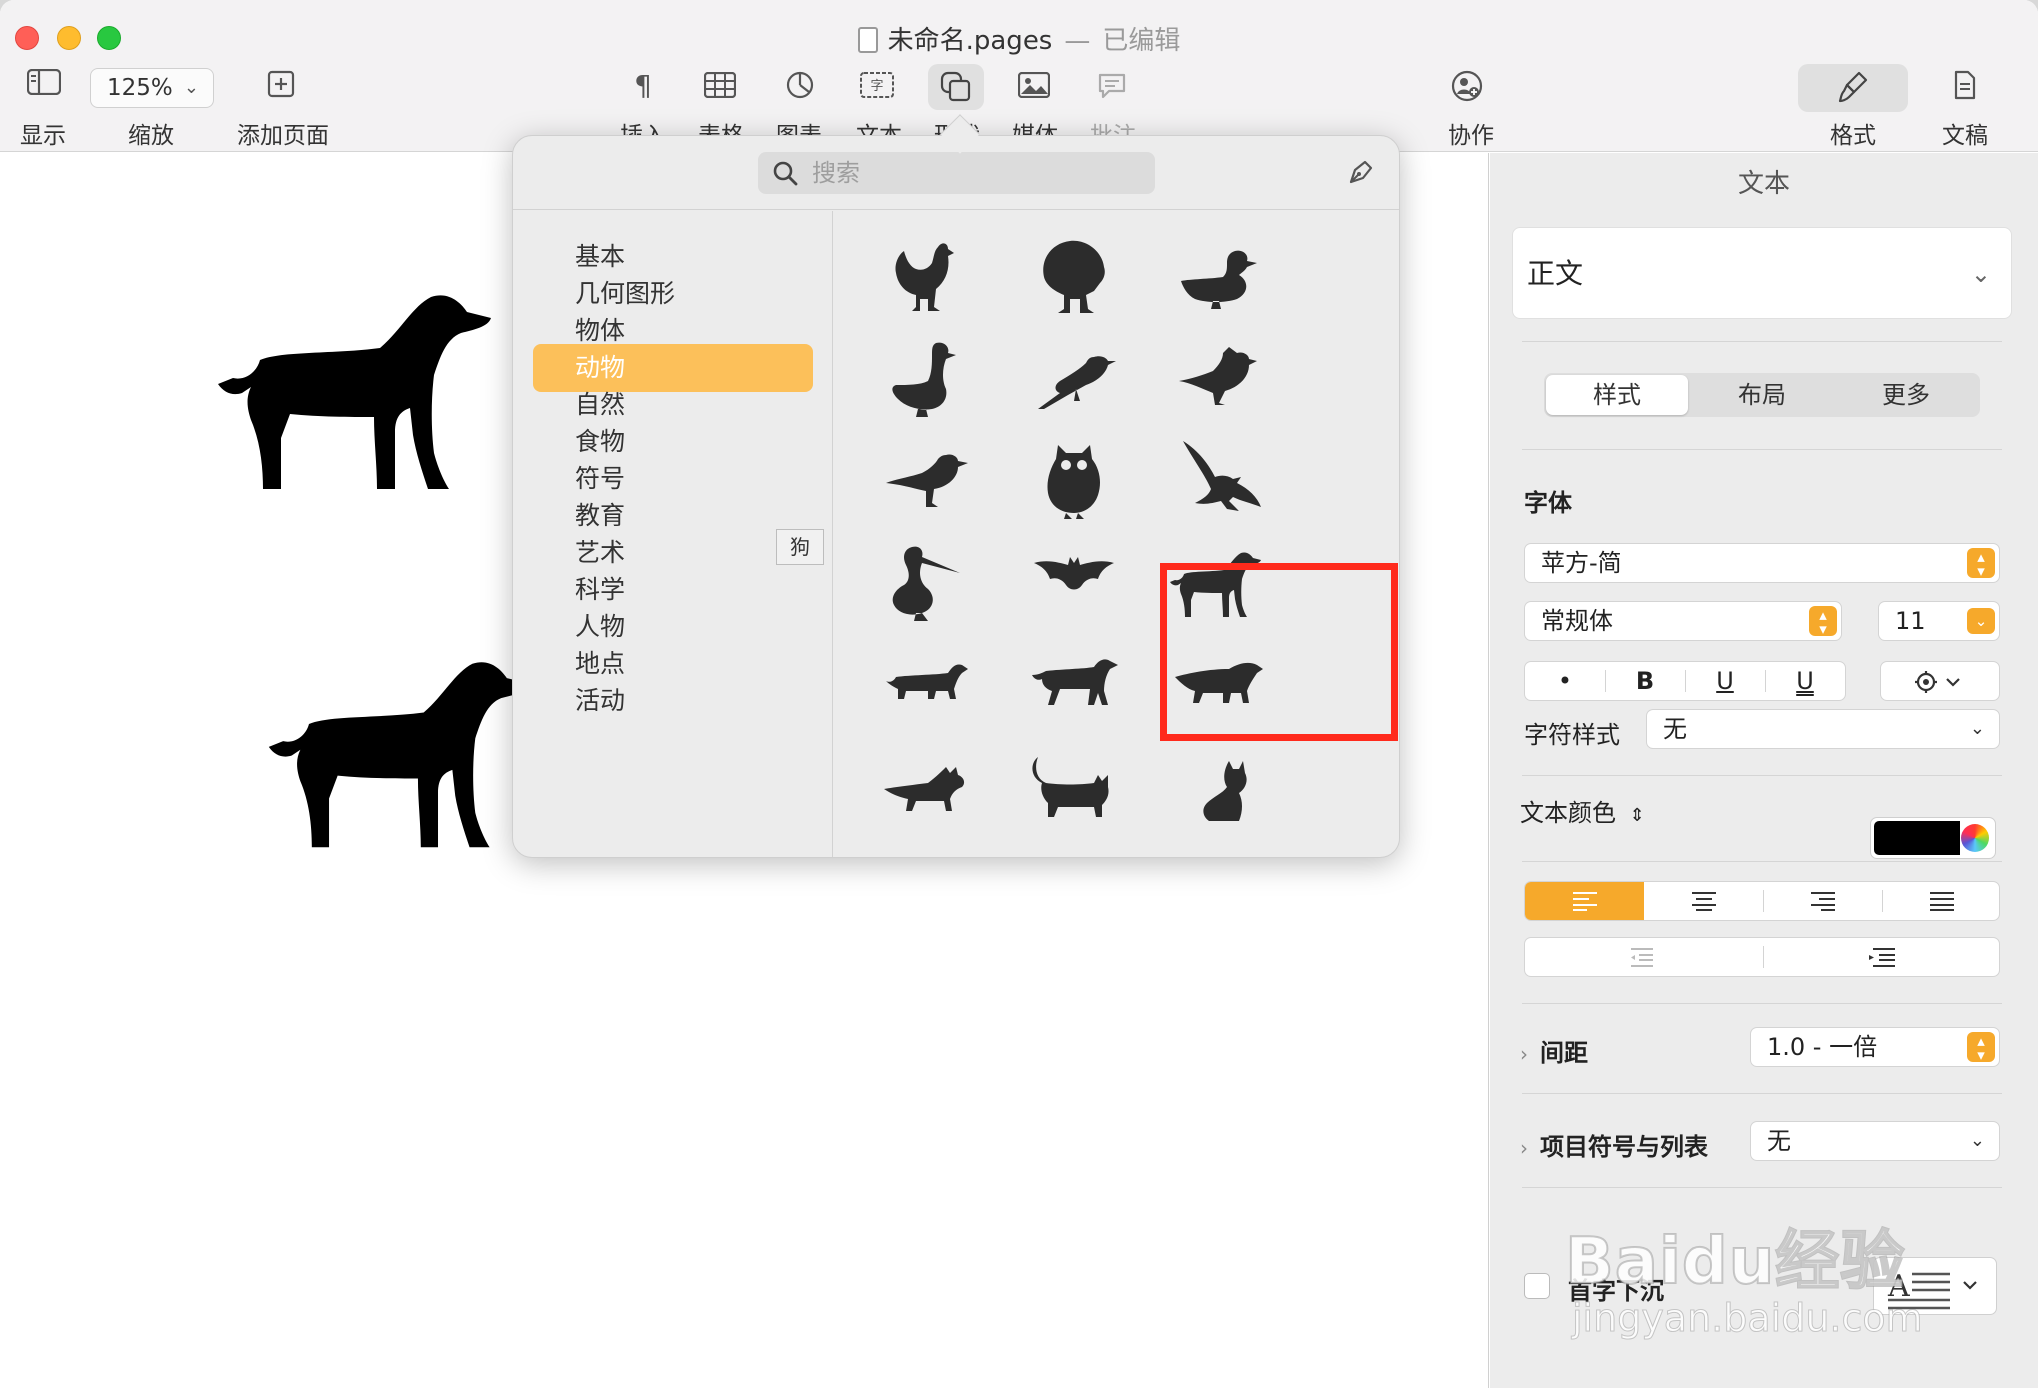  What do you see at coordinates (1219, 481) in the screenshot?
I see `eagle-shape` at bounding box center [1219, 481].